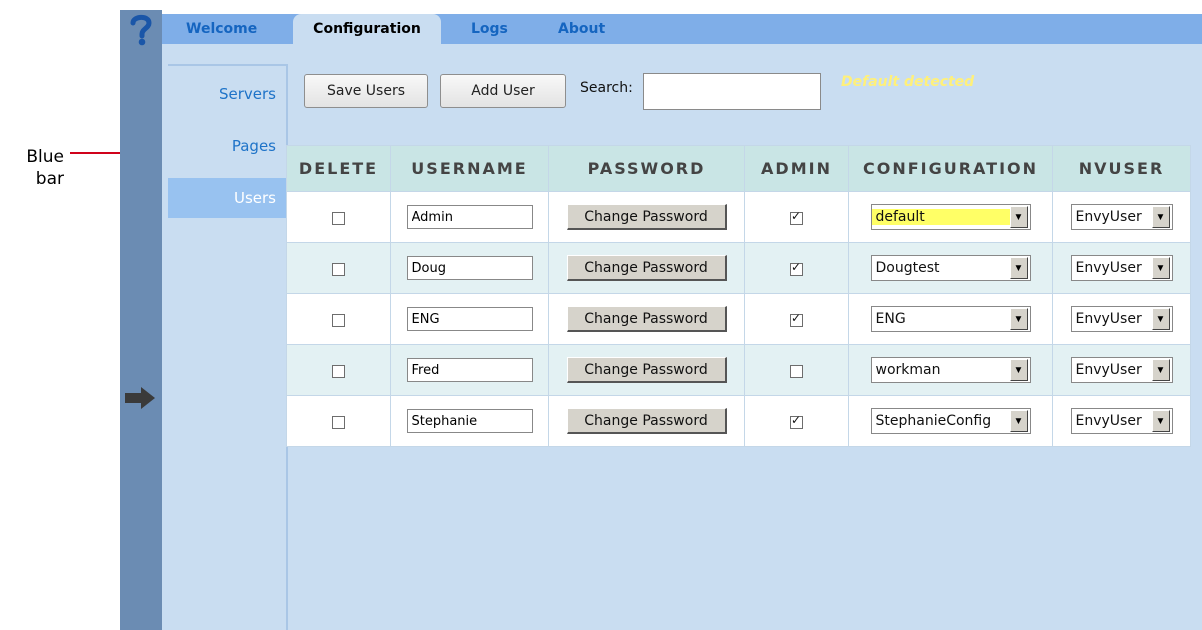 The height and width of the screenshot is (630, 1202). I want to click on header-admin: ADMIN, so click(796, 168).